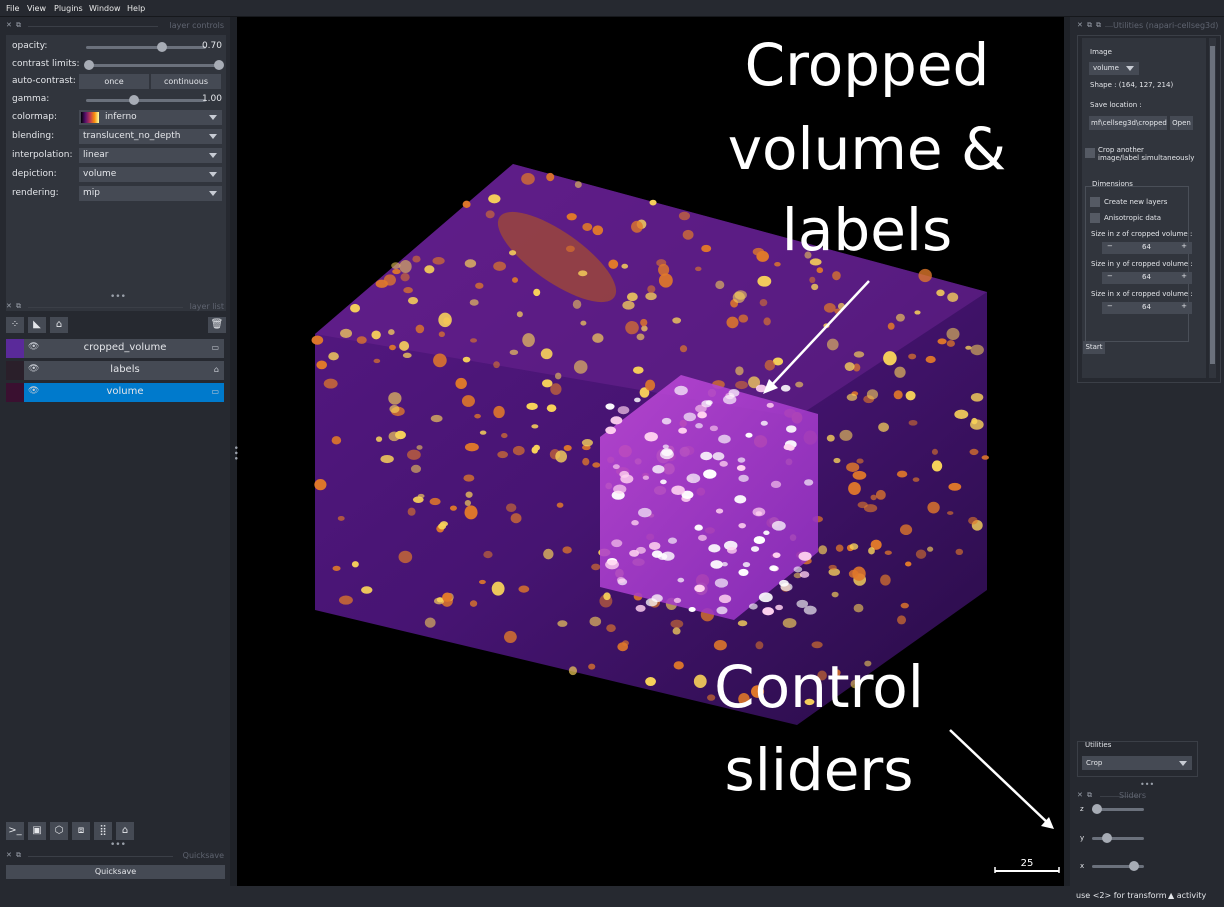 The width and height of the screenshot is (1224, 907). Describe the element at coordinates (1107, 838) in the screenshot. I see `slider-y-handle` at that location.